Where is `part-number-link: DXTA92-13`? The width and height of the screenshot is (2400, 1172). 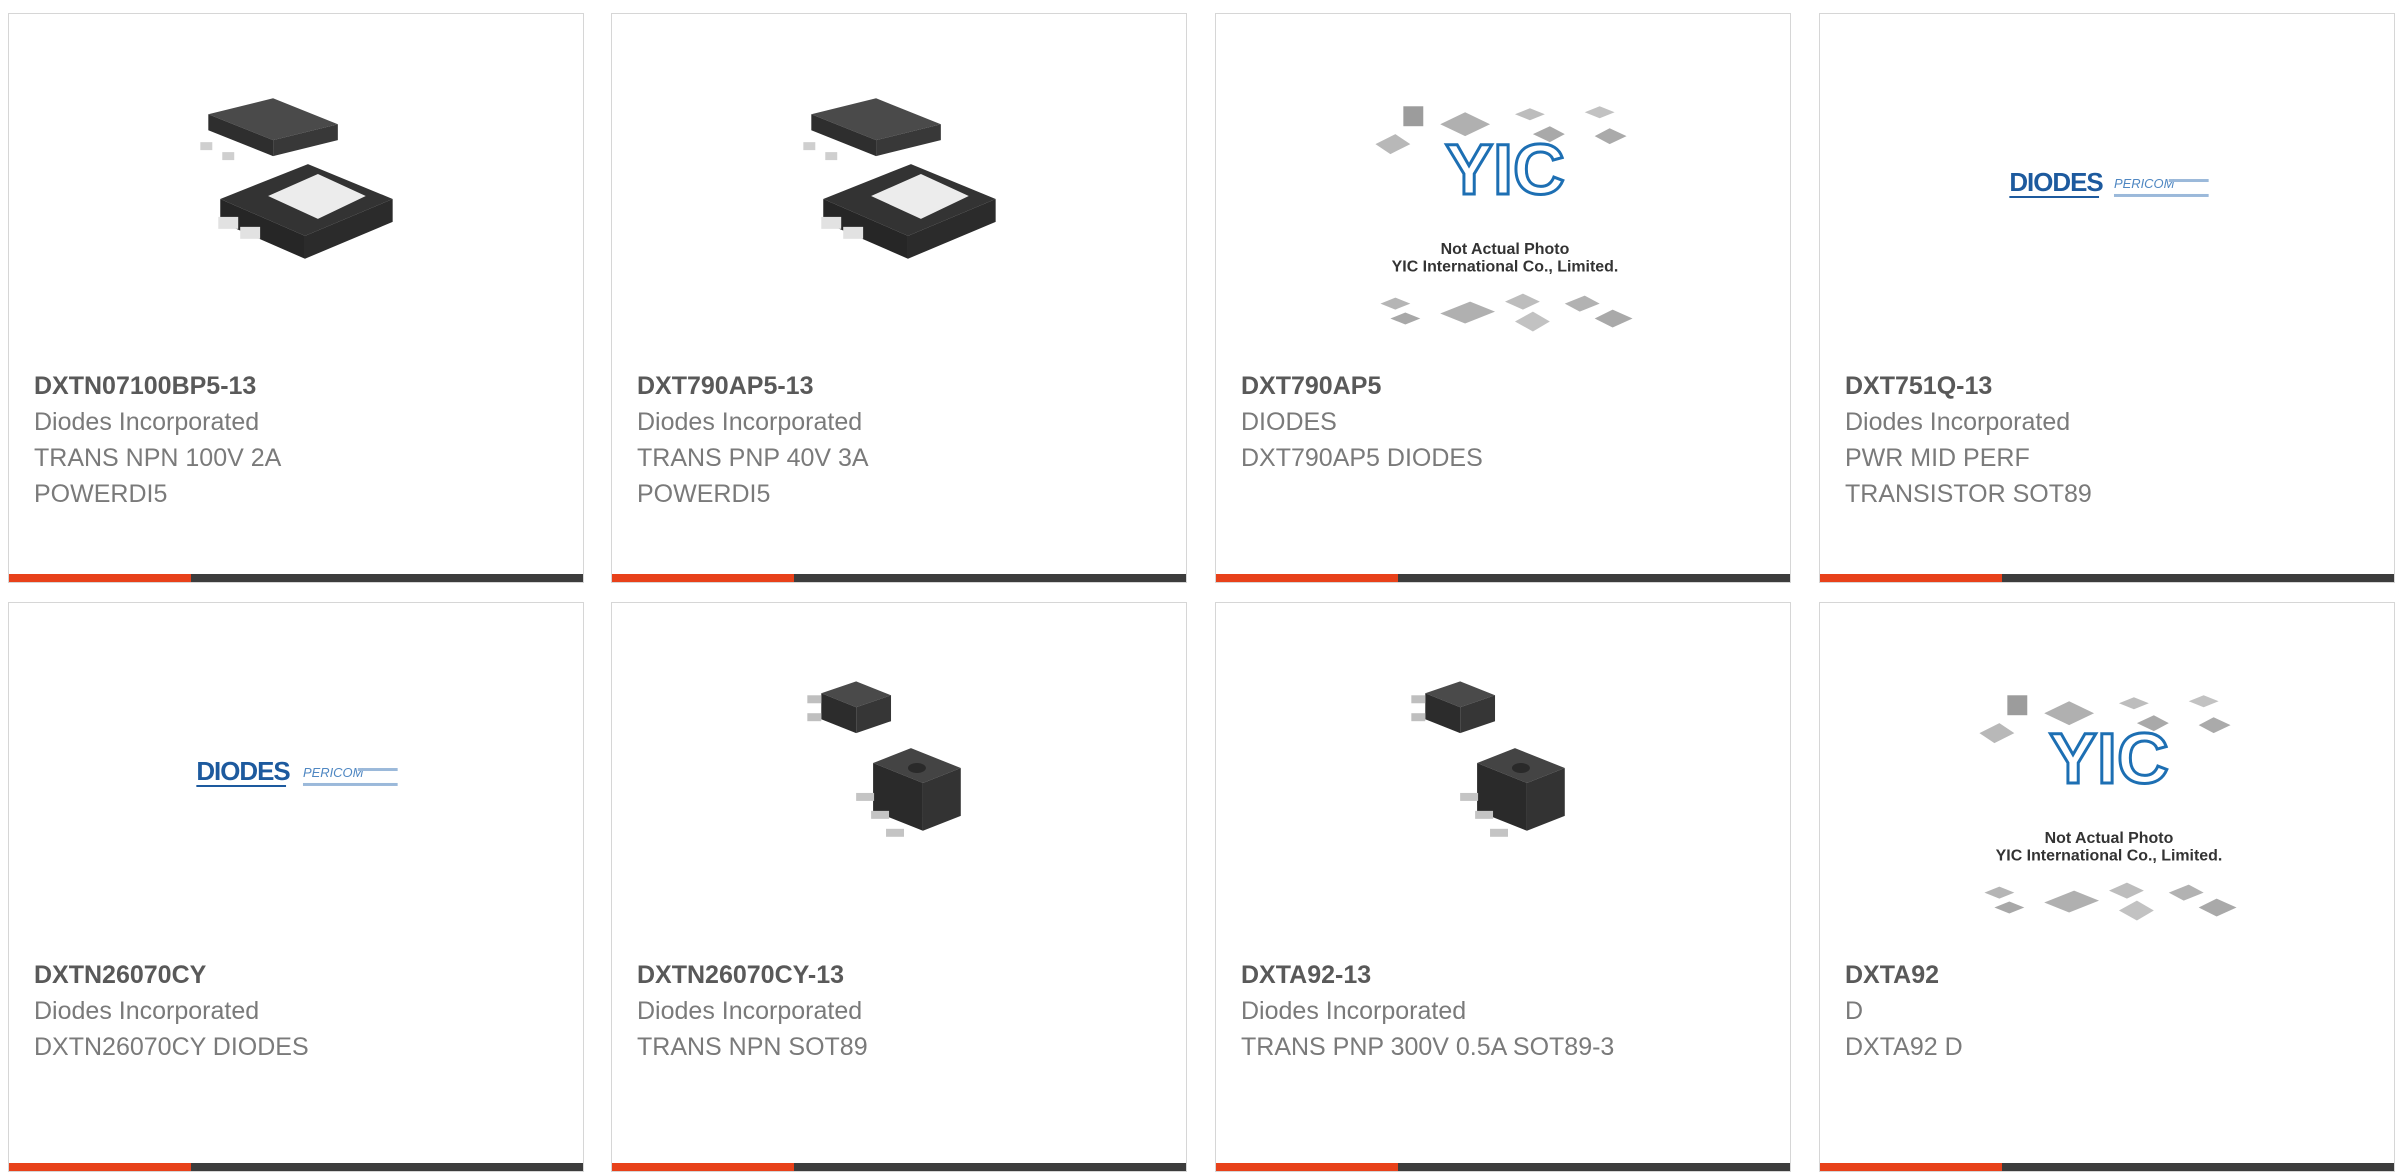
part-number-link: DXTA92-13 is located at coordinates (1505, 975).